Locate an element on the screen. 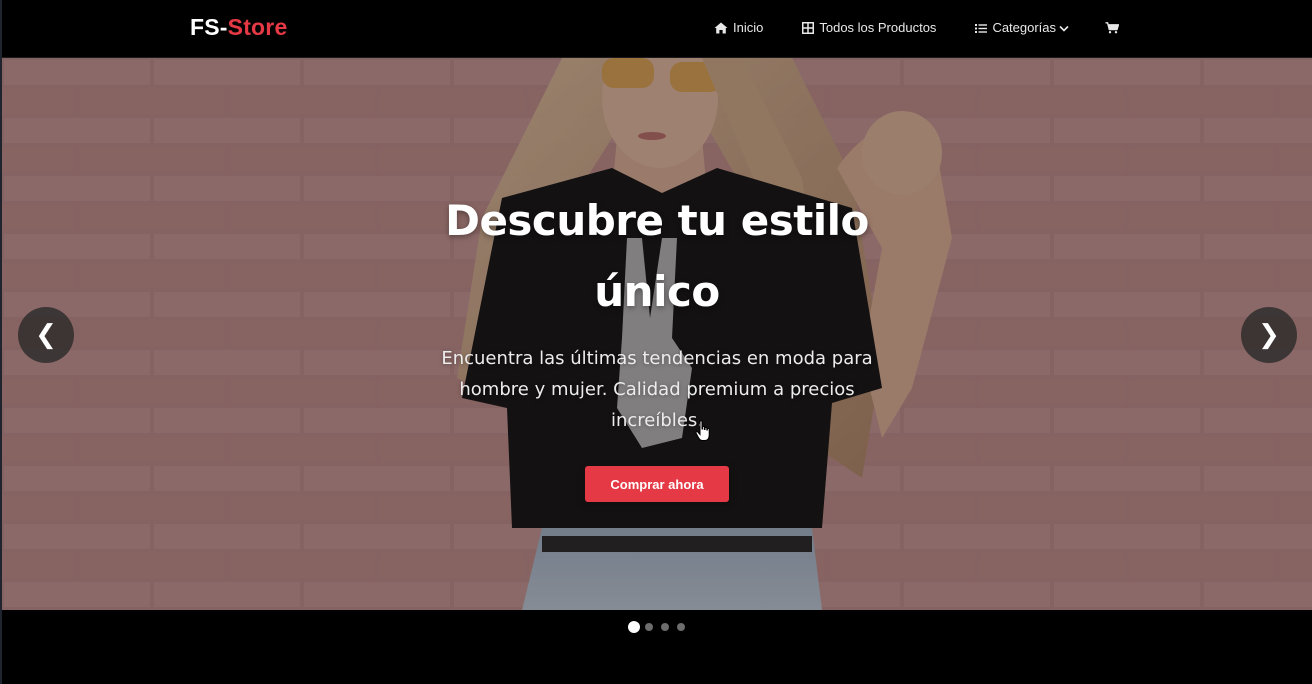 Image resolution: width=1312 pixels, height=684 pixels. carousel-prev-button: ❮ is located at coordinates (46, 335).